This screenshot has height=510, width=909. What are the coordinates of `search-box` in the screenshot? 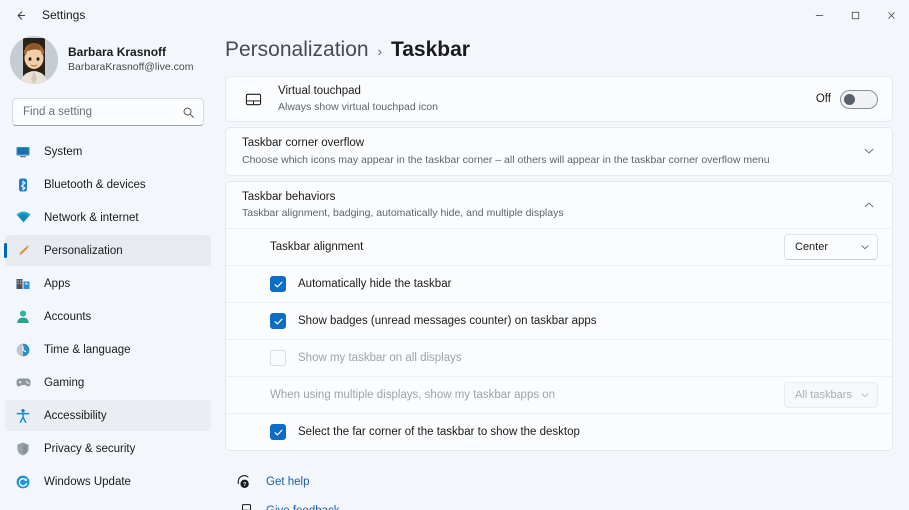 It's located at (108, 112).